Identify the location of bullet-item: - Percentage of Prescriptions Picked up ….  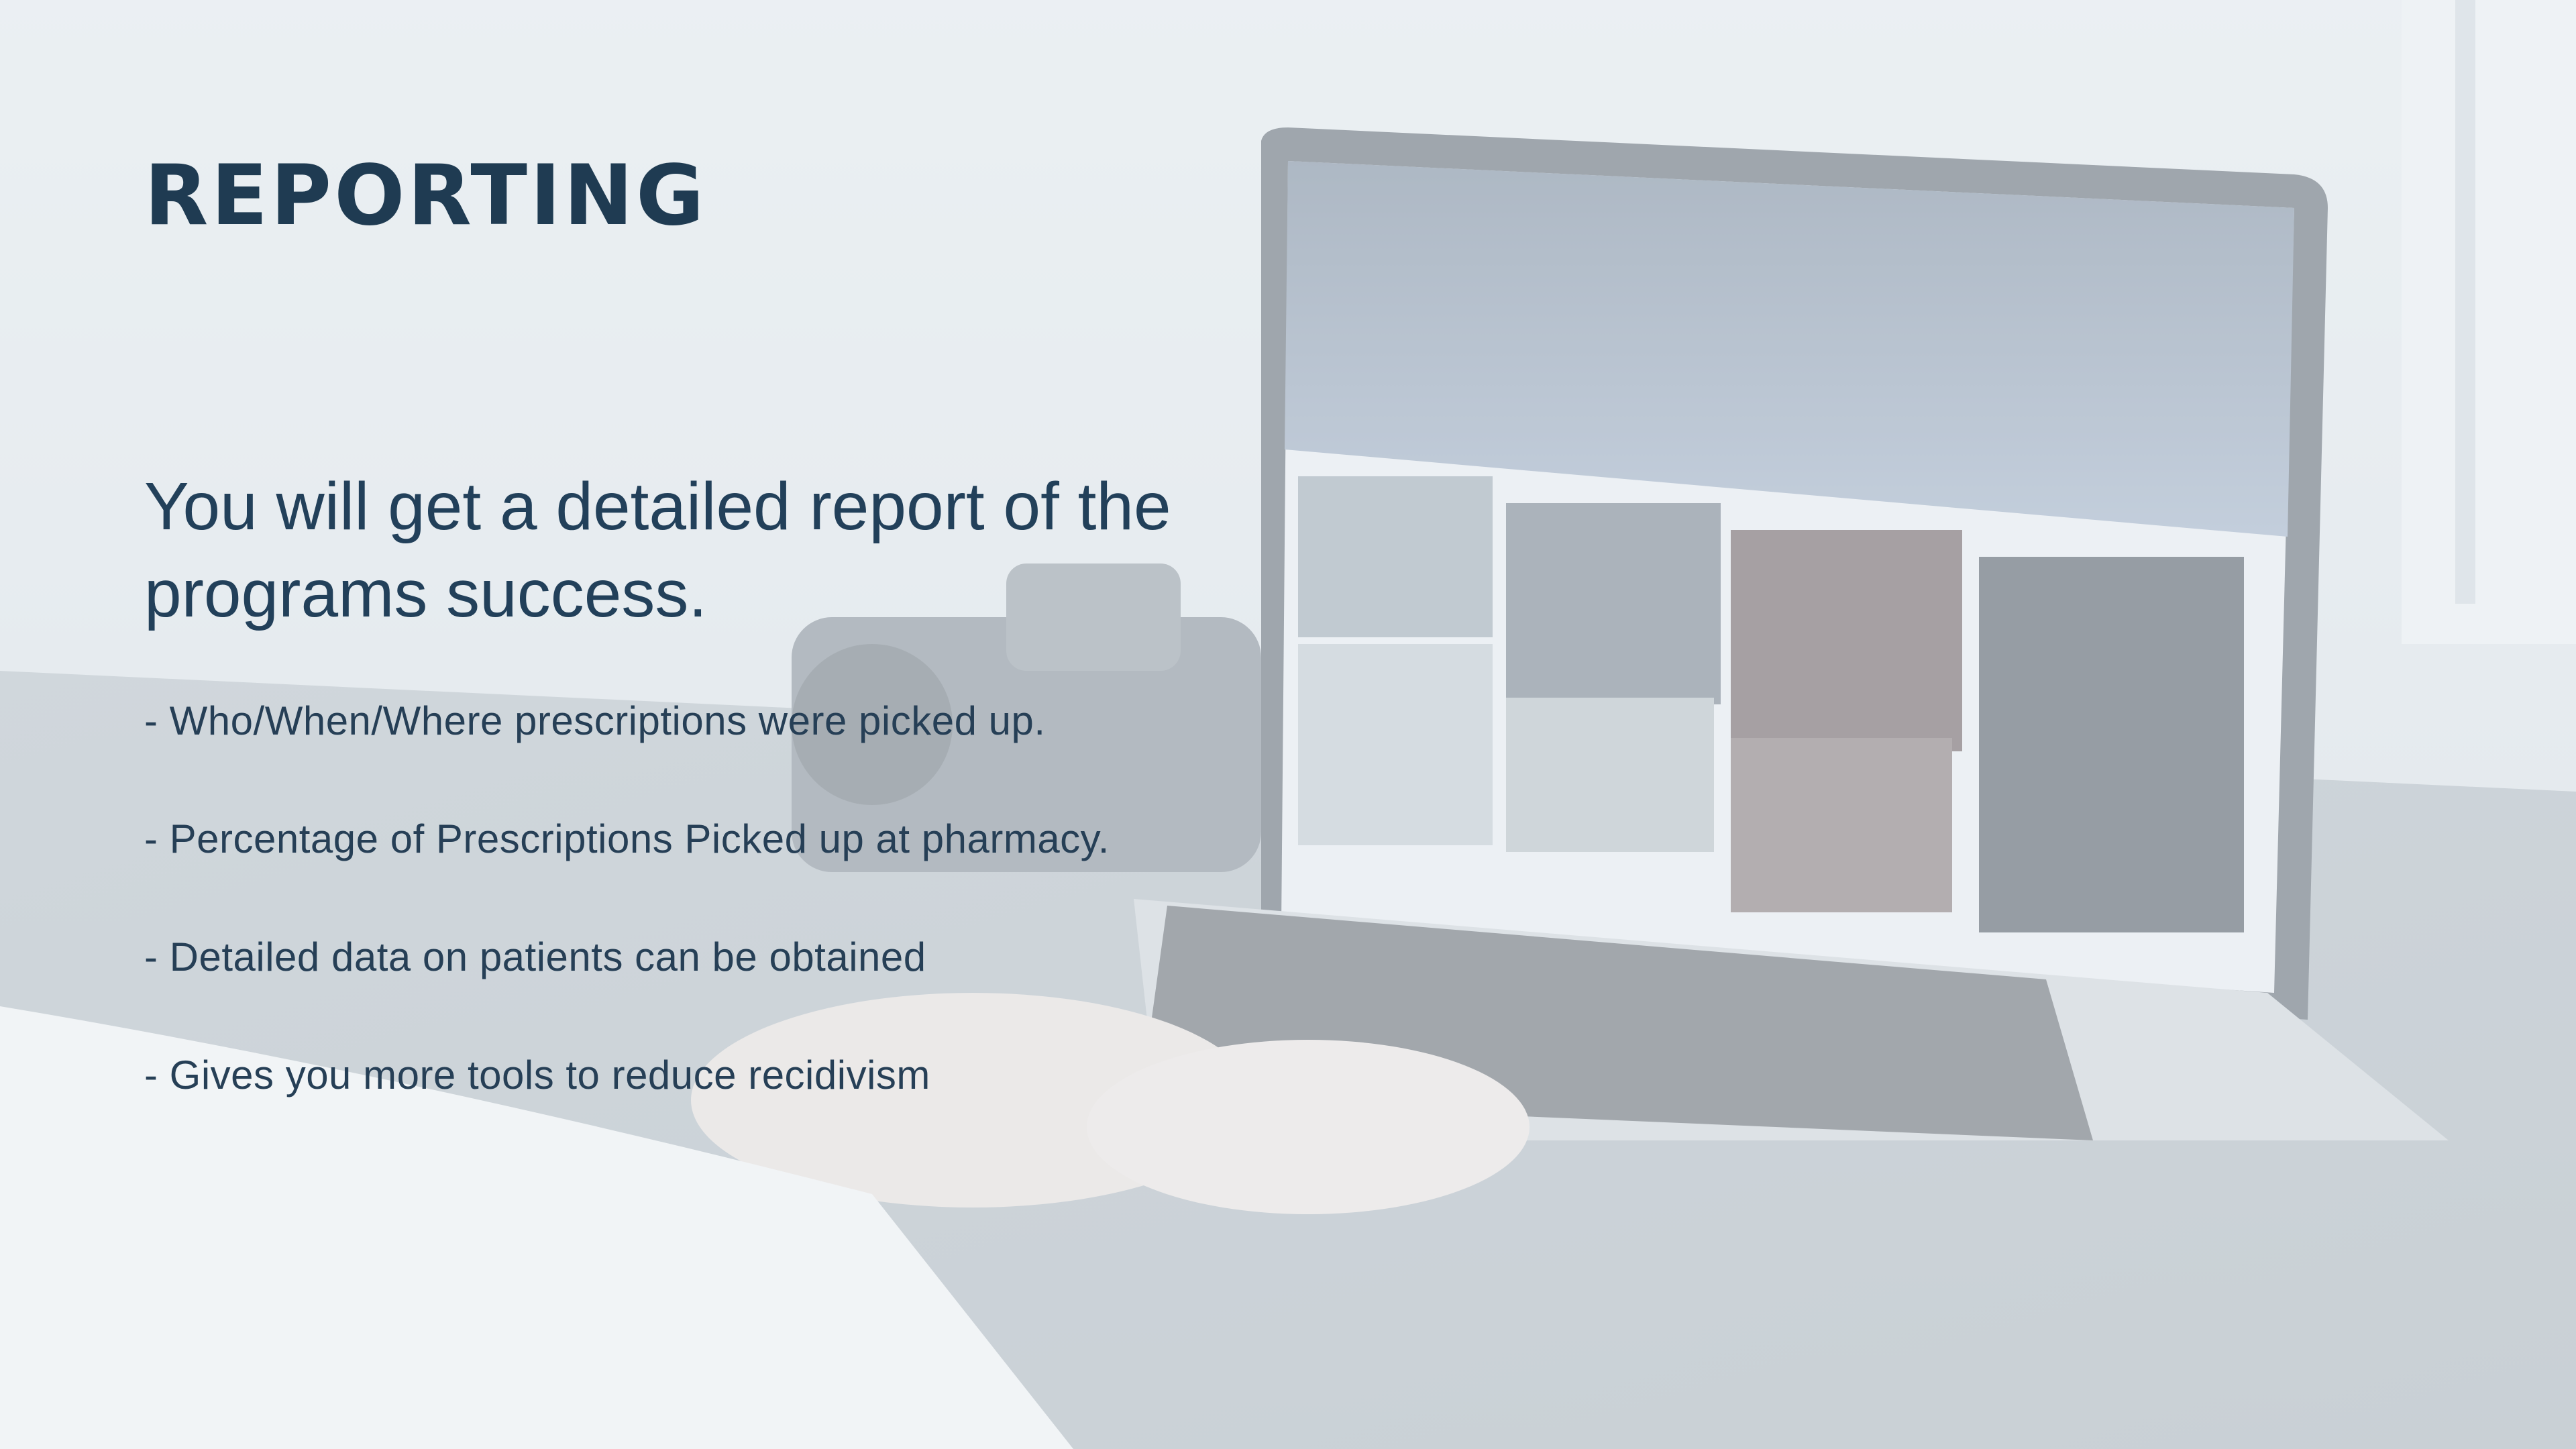
(627, 838).